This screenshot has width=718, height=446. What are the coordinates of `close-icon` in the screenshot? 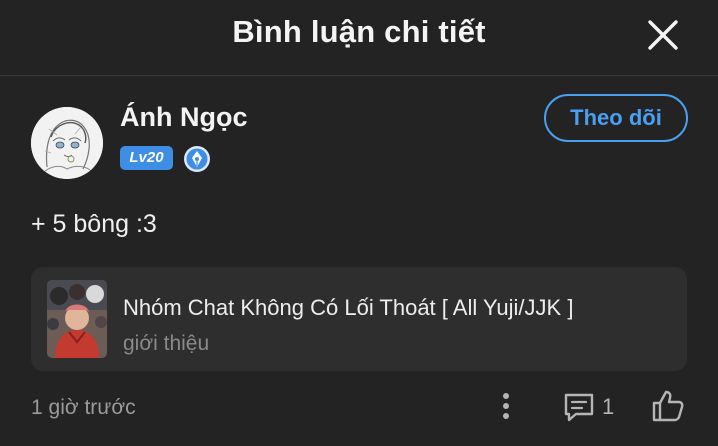 It's located at (663, 35).